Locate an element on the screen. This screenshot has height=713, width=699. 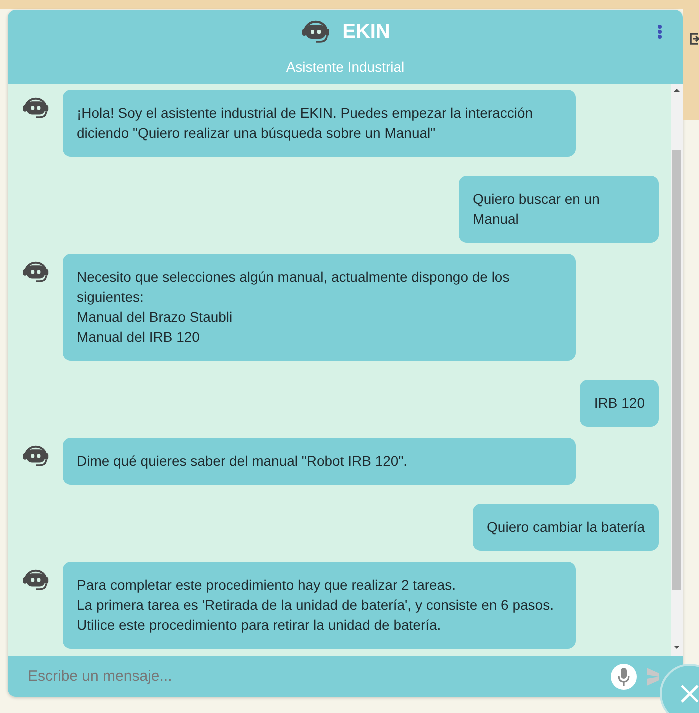
chat-title: EKIN is located at coordinates (366, 32).